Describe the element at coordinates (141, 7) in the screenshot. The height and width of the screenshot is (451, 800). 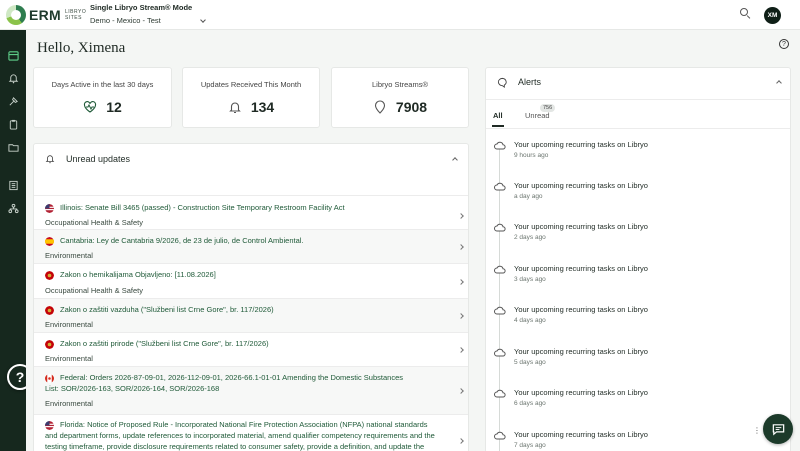
I see `mode-title: Single Libryo Stream® Mode` at that location.